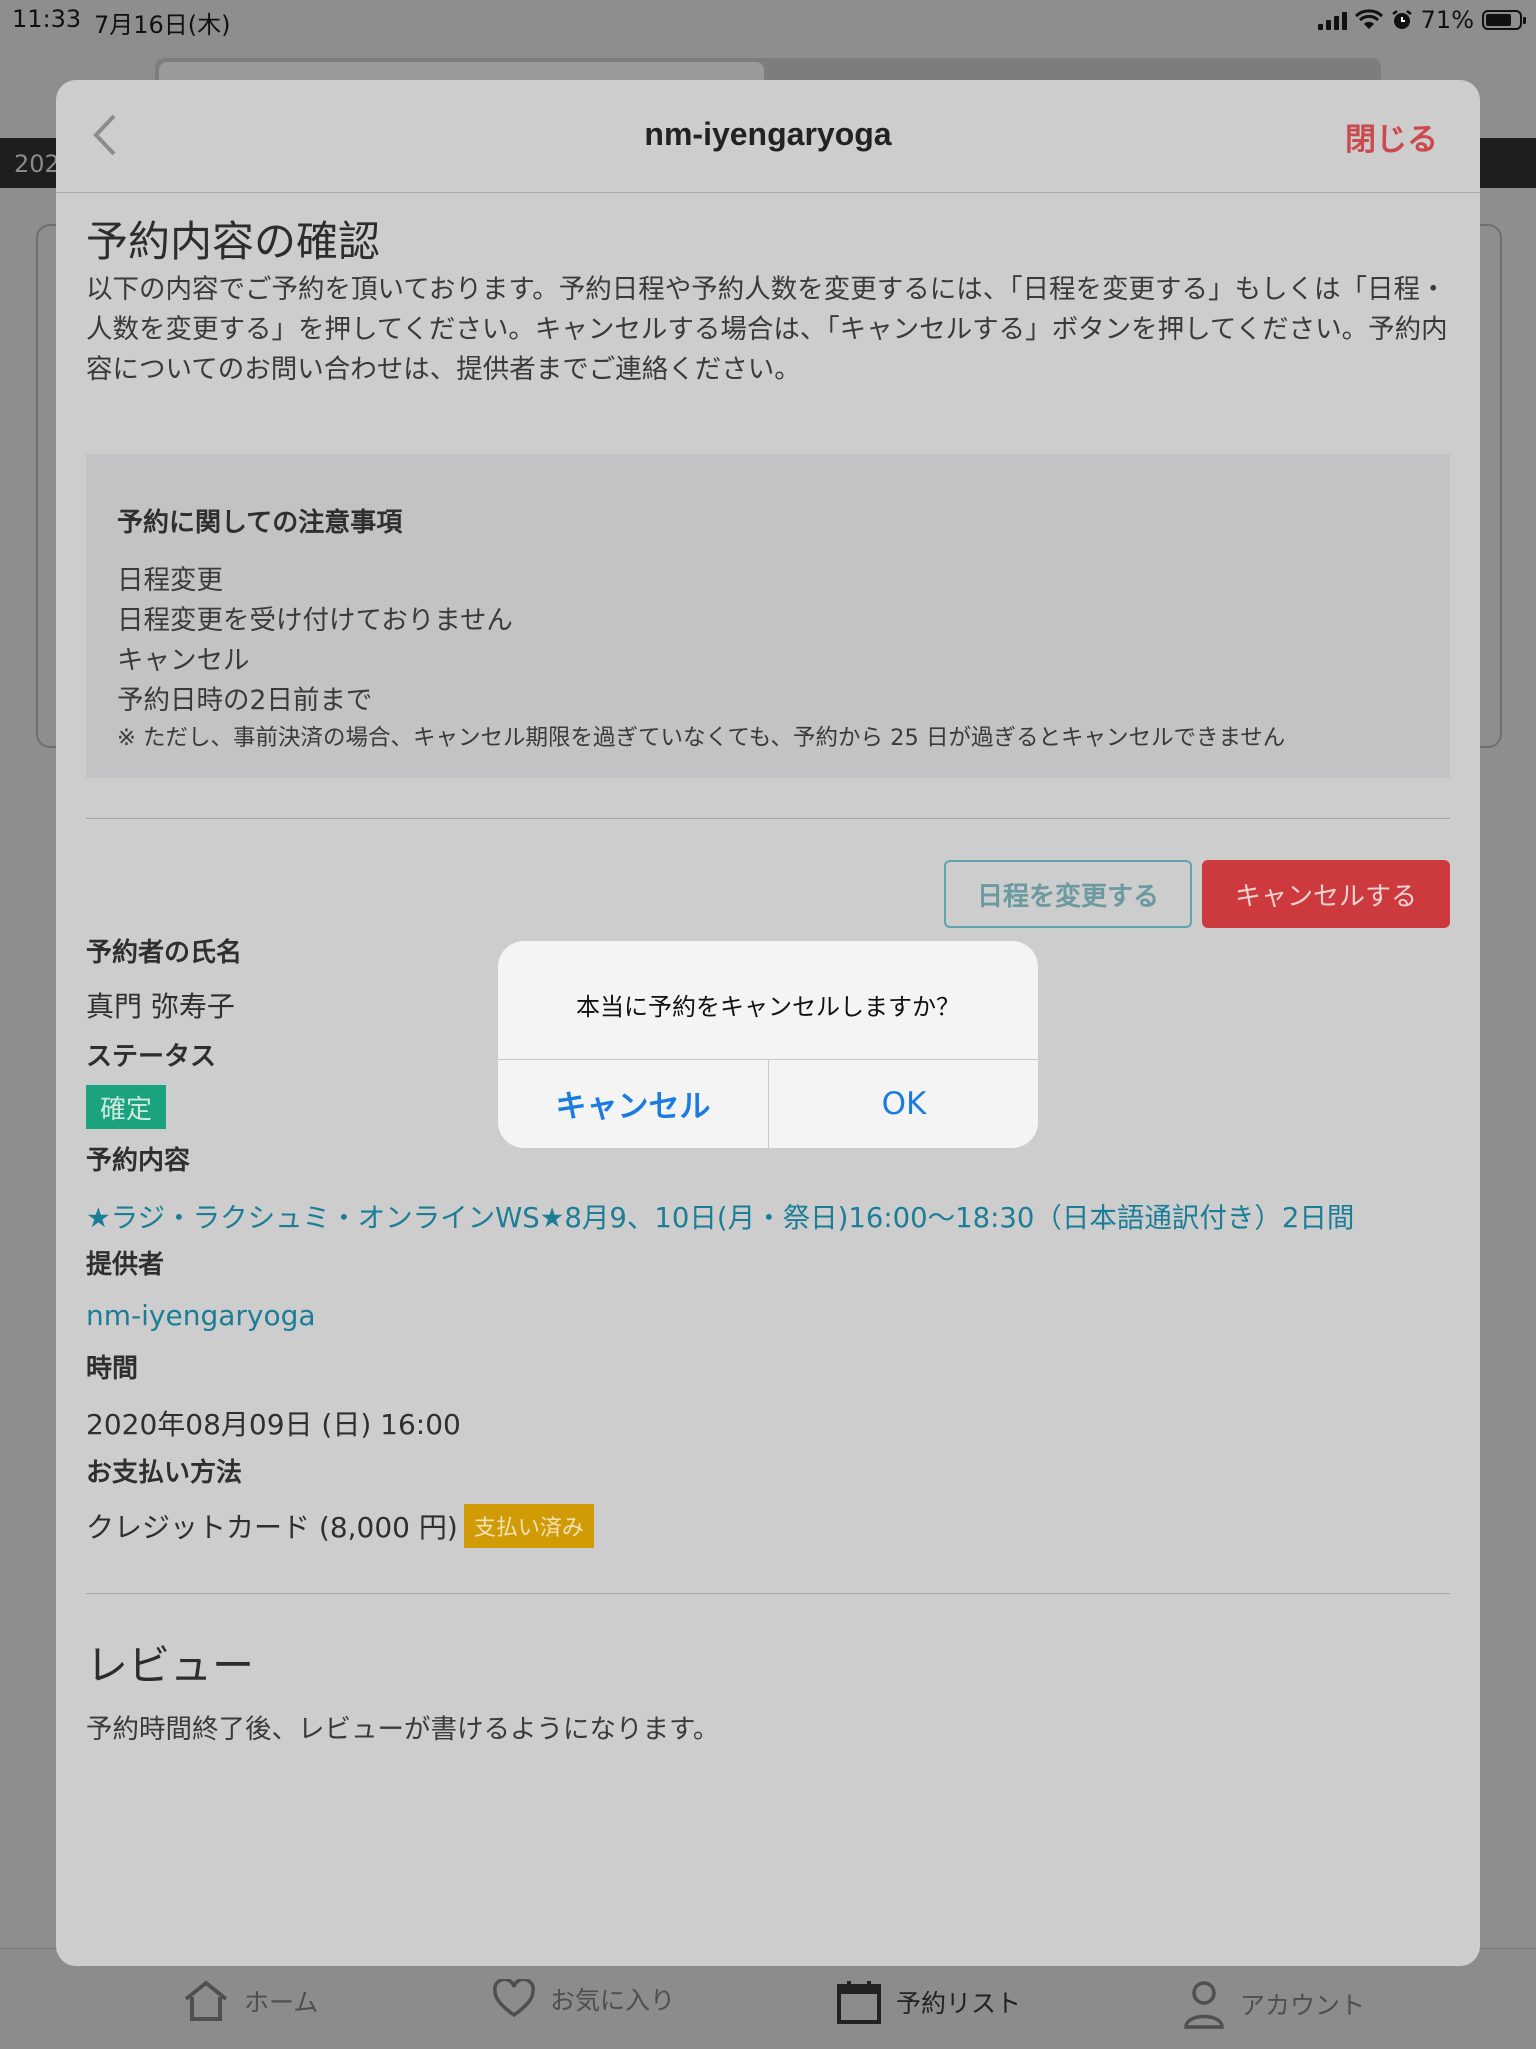  What do you see at coordinates (164, 1473) in the screenshot?
I see `payment-label: お支払い方法` at bounding box center [164, 1473].